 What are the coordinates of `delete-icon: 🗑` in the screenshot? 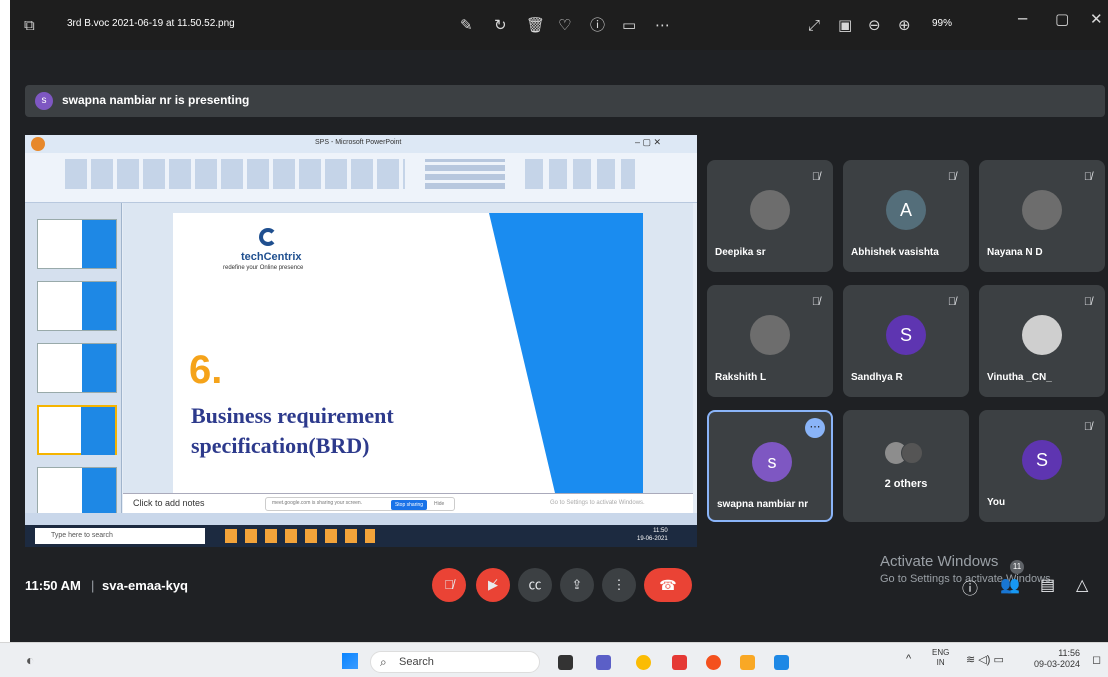 It's located at (535, 25).